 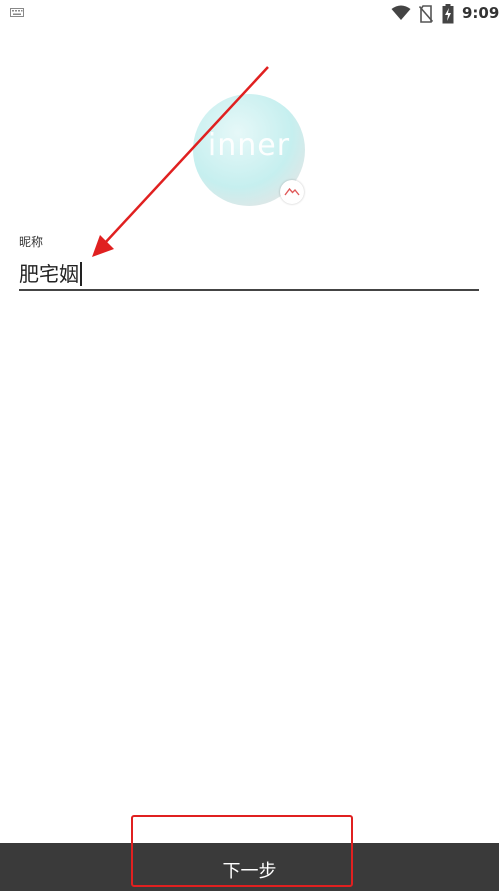 I want to click on annotation-highlight-box, so click(x=242, y=851).